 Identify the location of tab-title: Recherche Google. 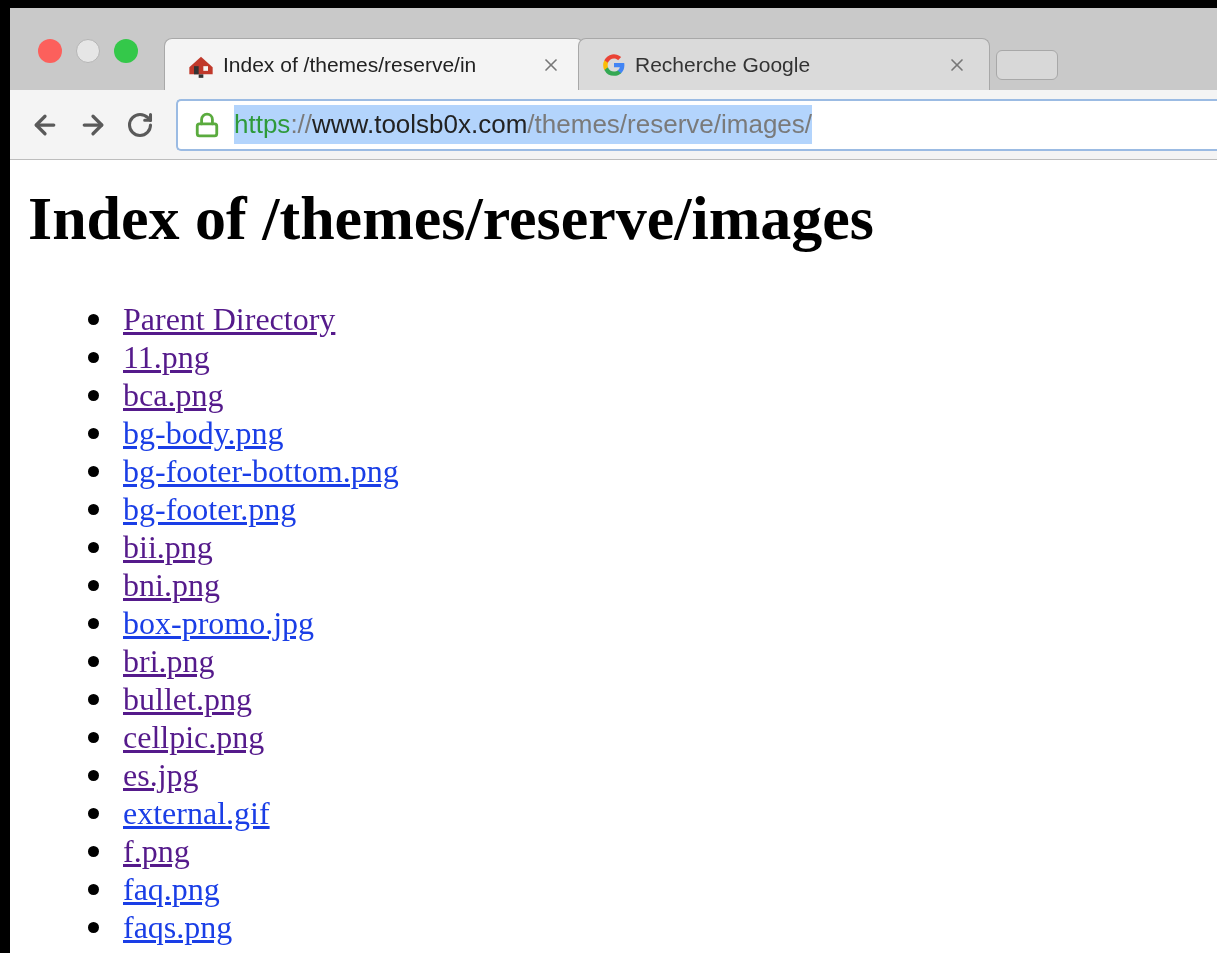
(723, 64).